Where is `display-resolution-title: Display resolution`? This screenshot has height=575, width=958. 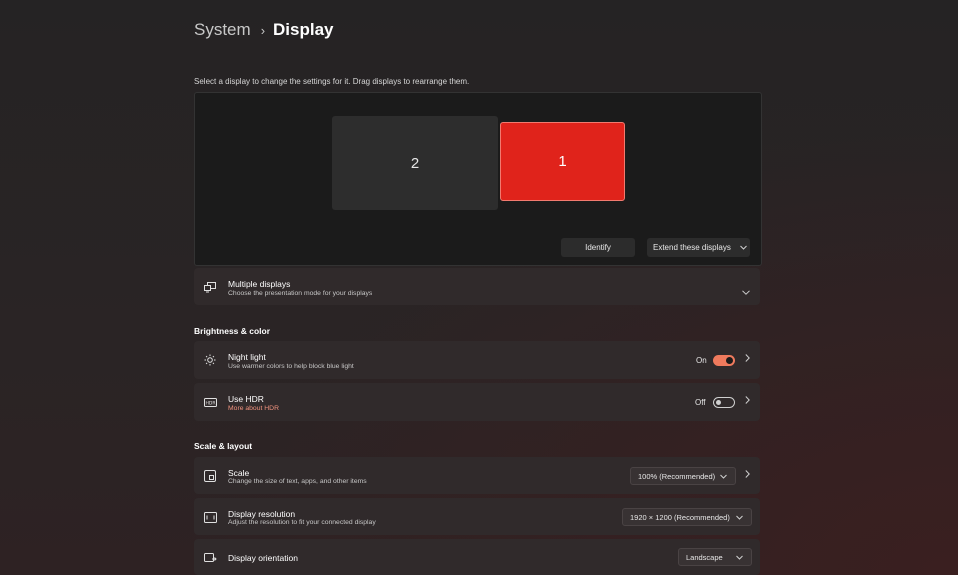
display-resolution-title: Display resolution is located at coordinates (262, 514).